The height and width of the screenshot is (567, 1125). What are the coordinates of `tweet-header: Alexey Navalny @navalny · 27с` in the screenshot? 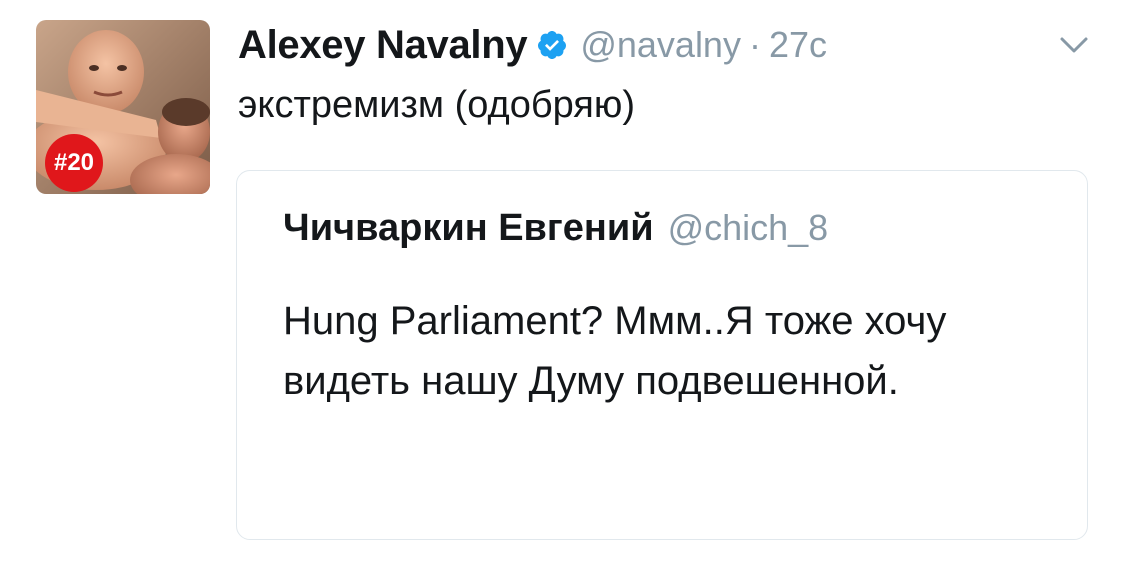 It's located at (532, 45).